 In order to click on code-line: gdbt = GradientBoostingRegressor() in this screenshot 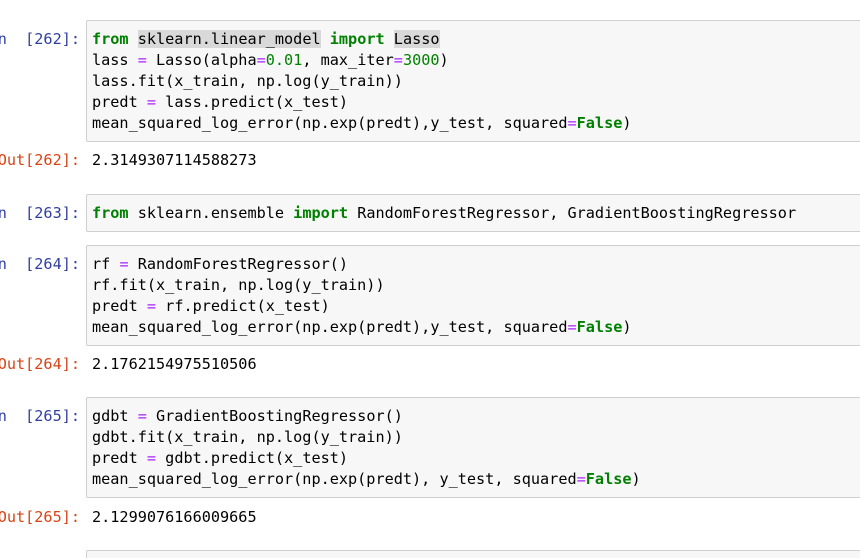, I will do `click(476, 416)`.